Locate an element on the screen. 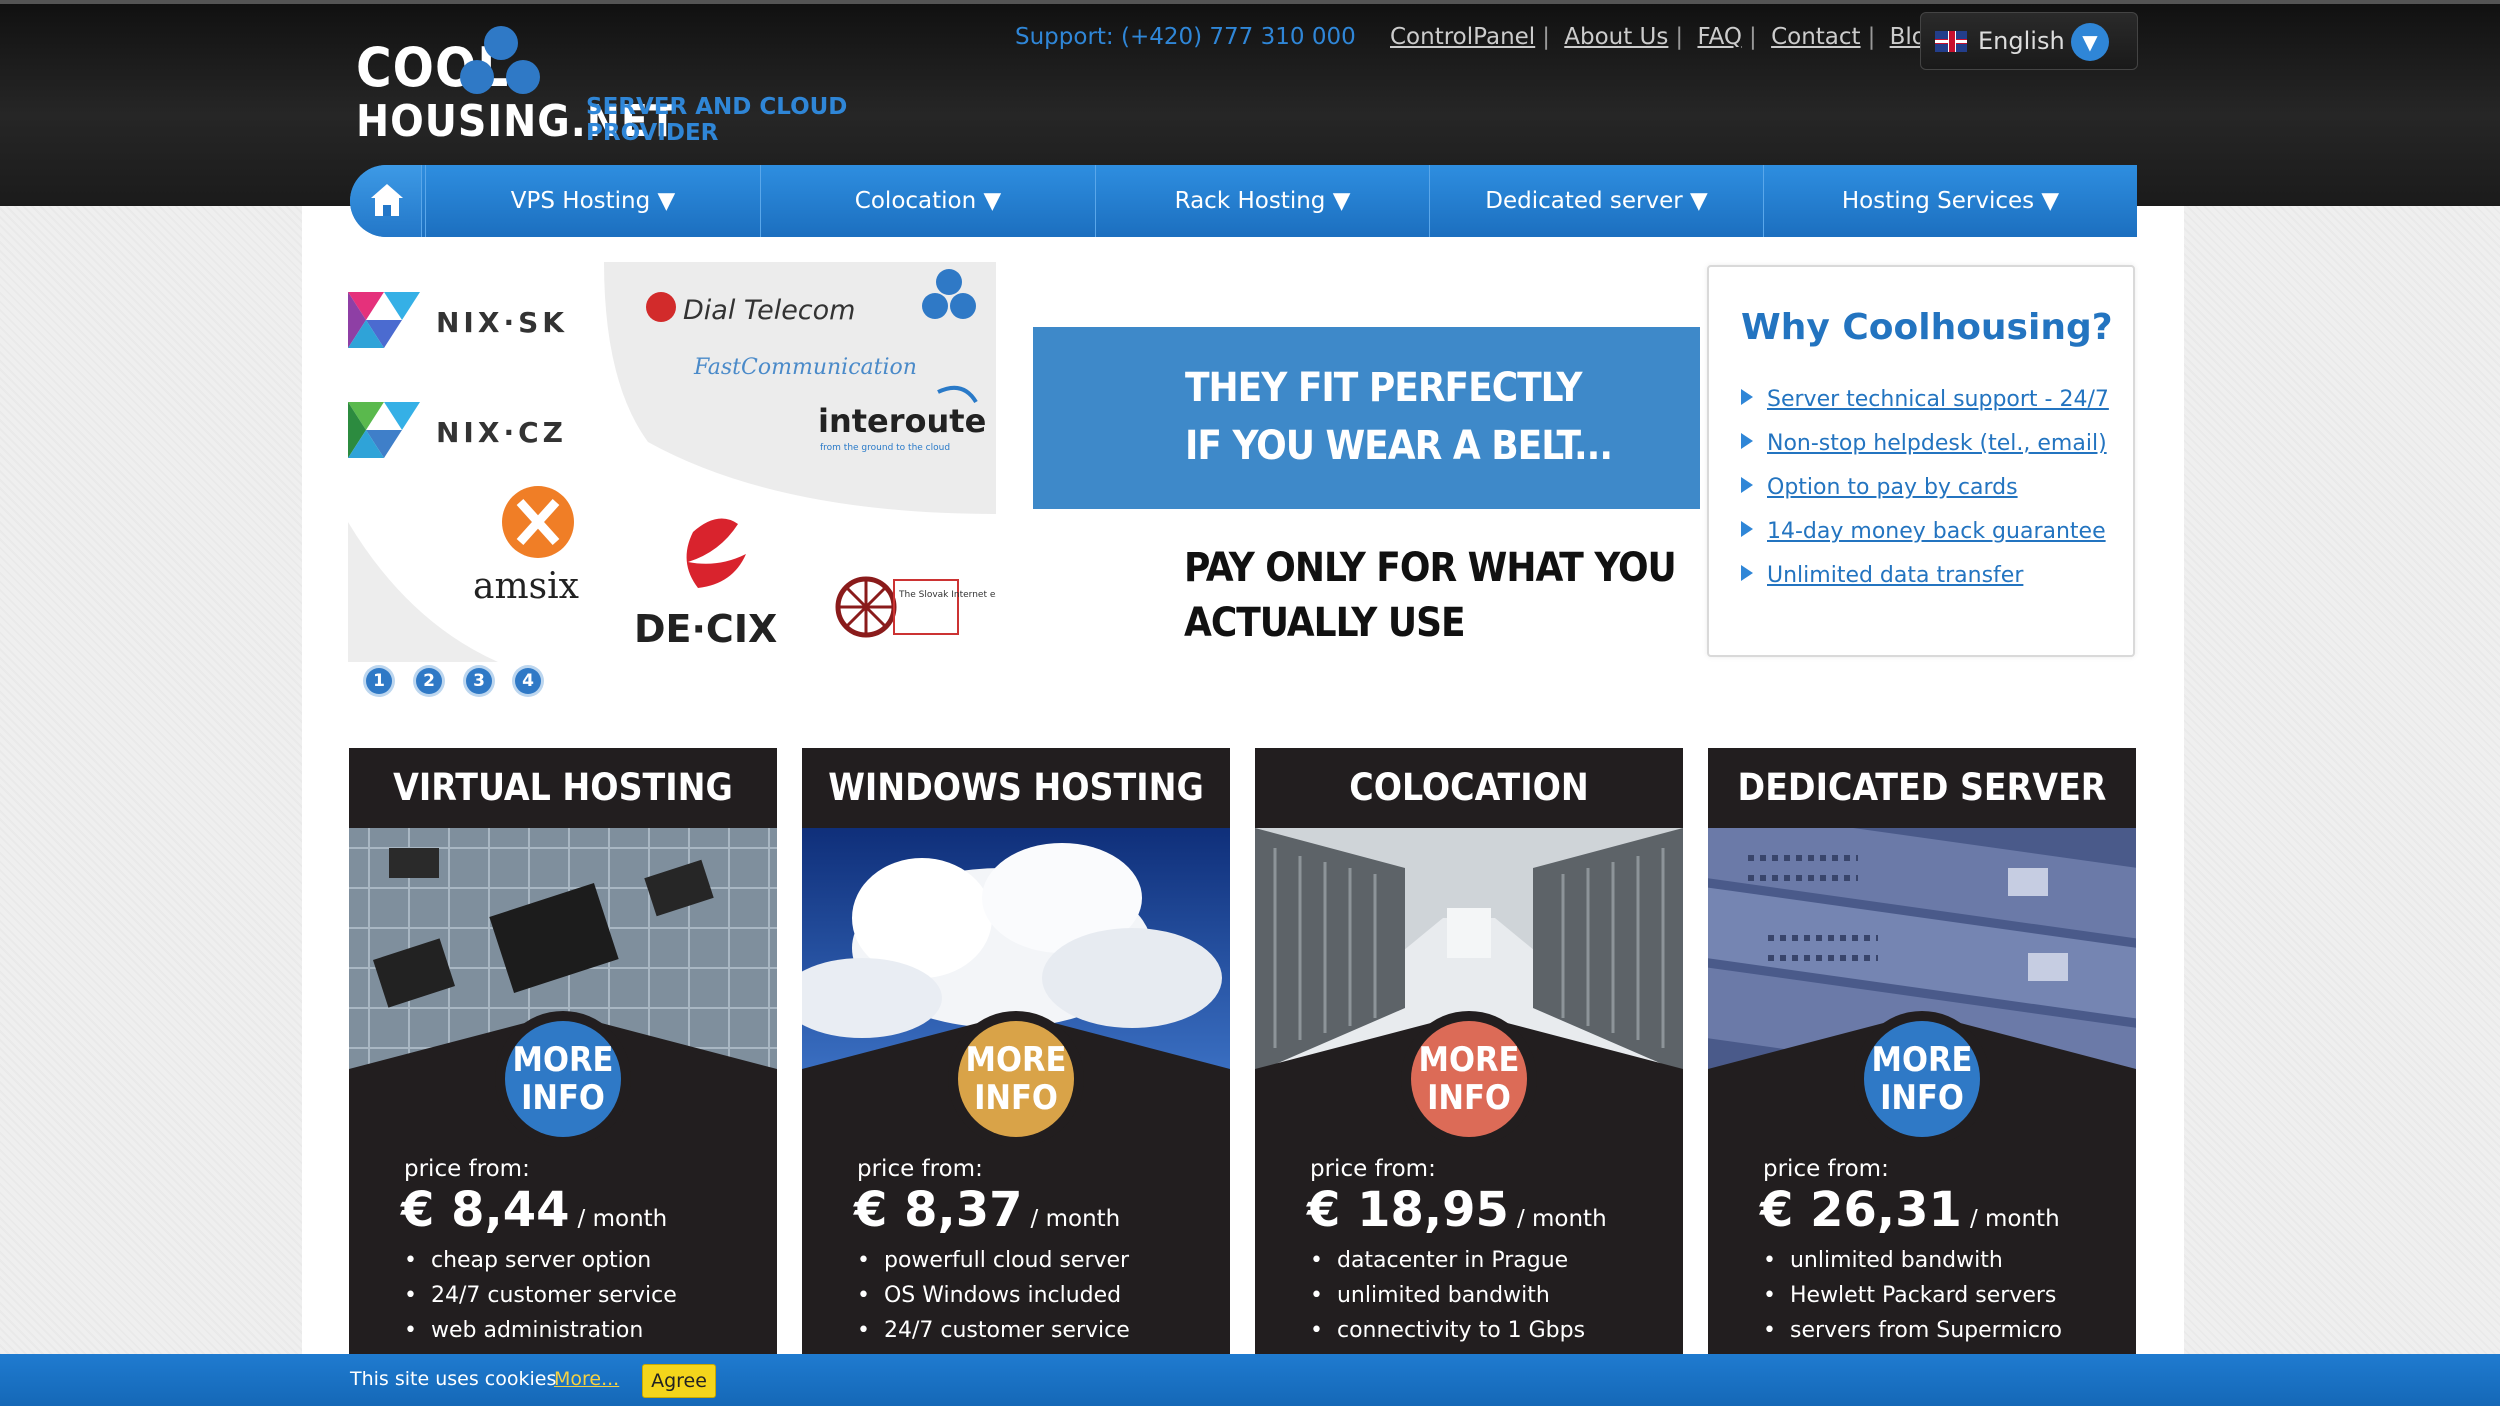 This screenshot has height=1406, width=2500. why-item: Non-stop helpdesk (tel., email) is located at coordinates (1924, 443).